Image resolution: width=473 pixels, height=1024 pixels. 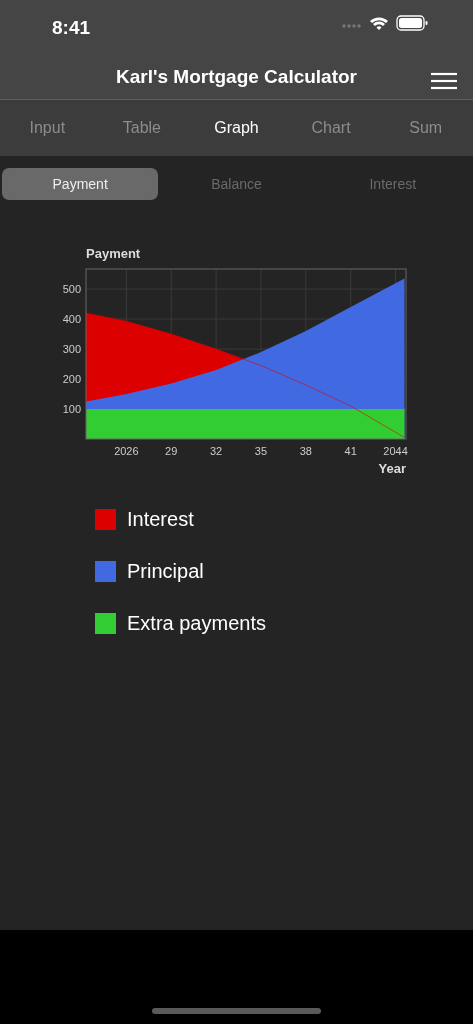 What do you see at coordinates (171, 451) in the screenshot?
I see `axis-label: 29` at bounding box center [171, 451].